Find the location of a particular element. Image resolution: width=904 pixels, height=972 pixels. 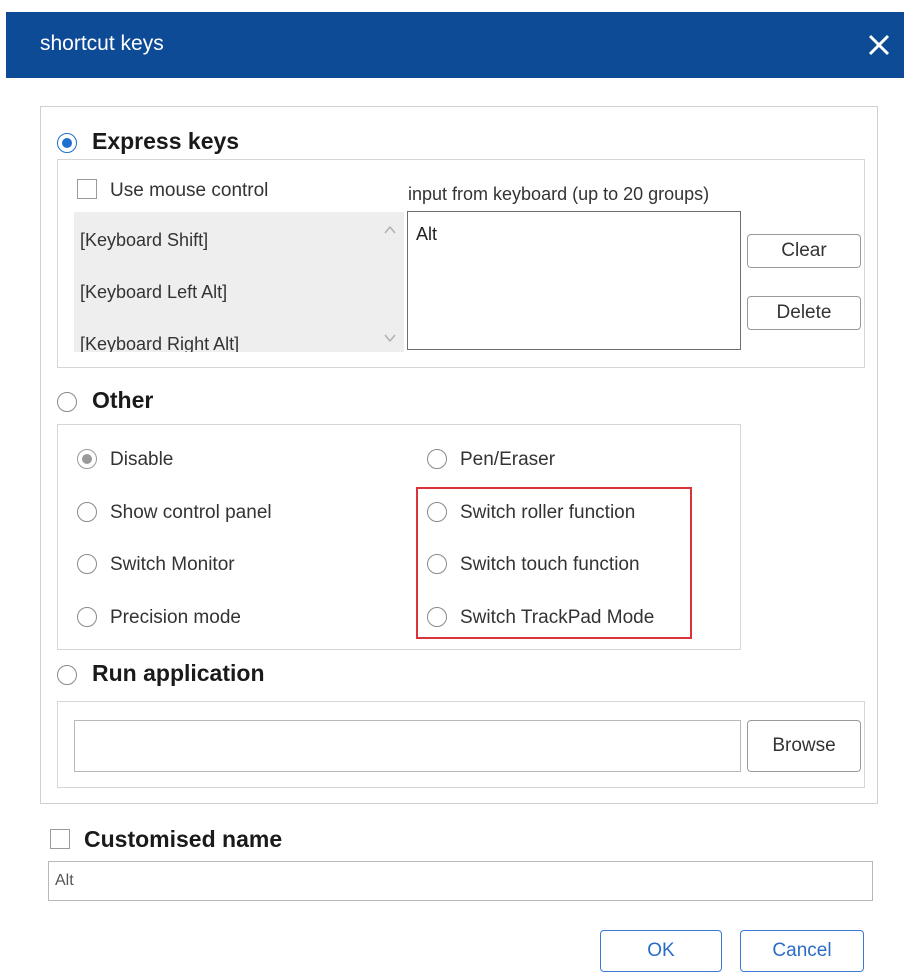

switch-monitor-label: Switch Monitor is located at coordinates (172, 564).